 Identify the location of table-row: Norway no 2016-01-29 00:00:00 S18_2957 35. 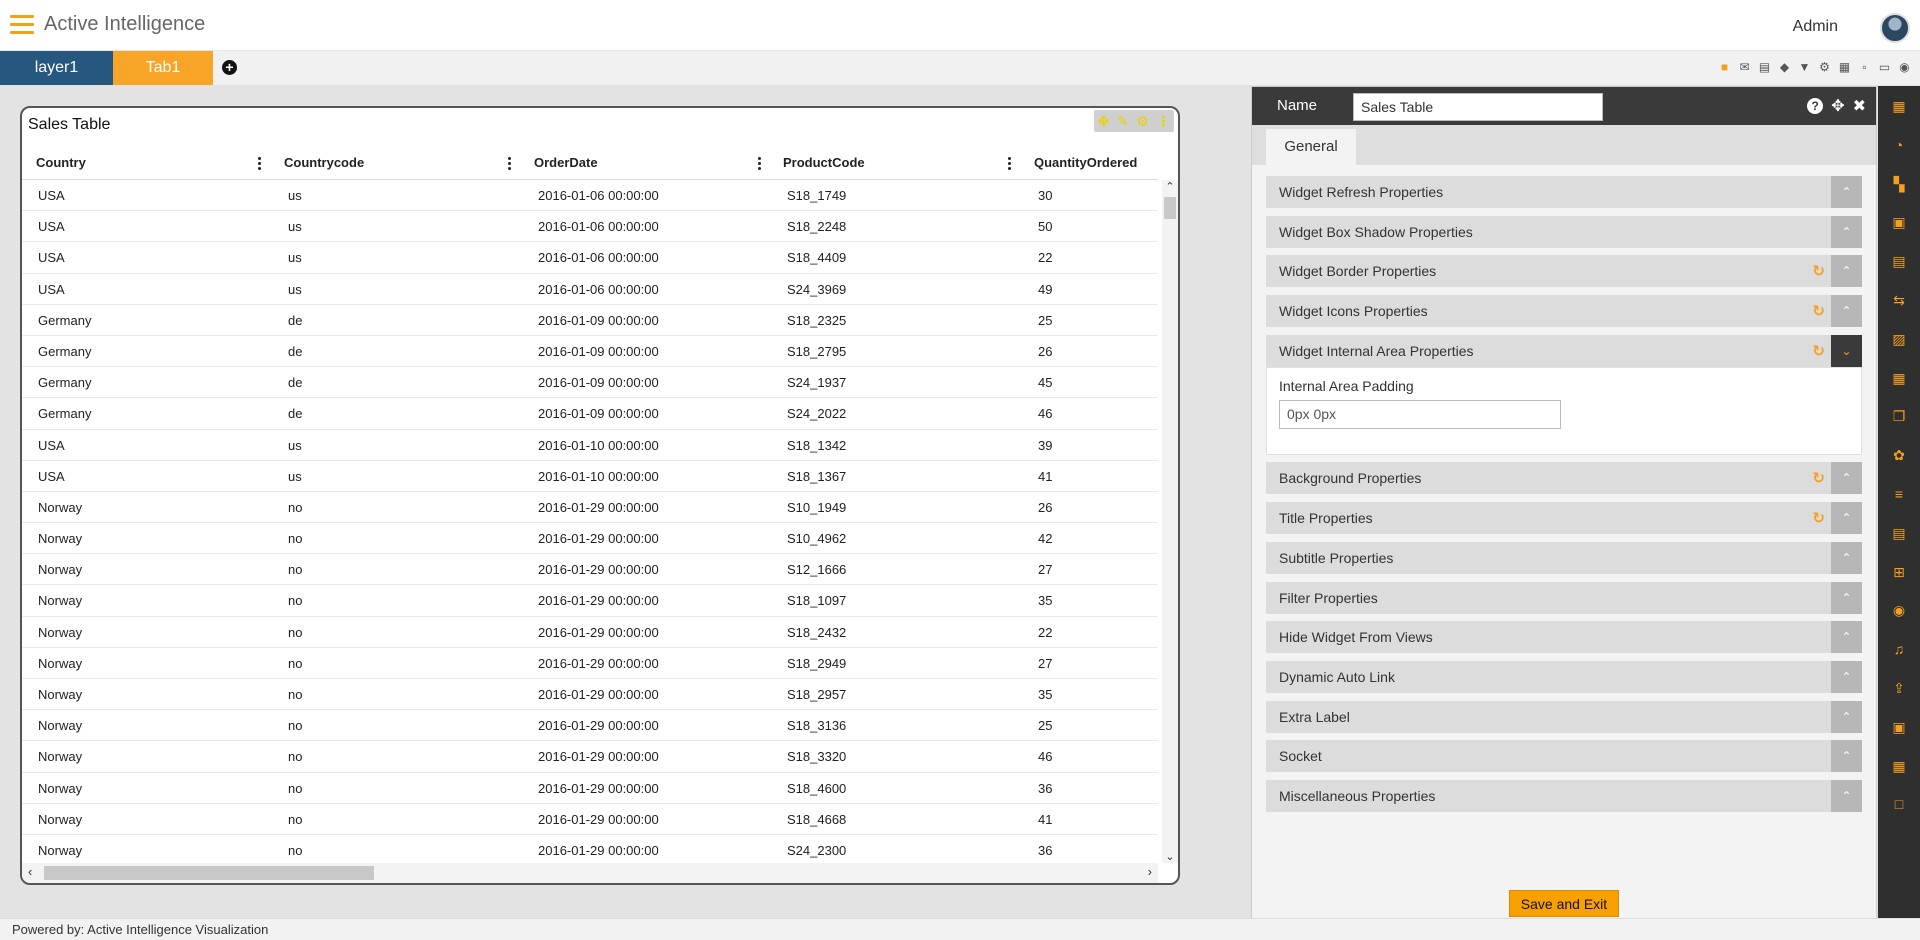
(590, 695).